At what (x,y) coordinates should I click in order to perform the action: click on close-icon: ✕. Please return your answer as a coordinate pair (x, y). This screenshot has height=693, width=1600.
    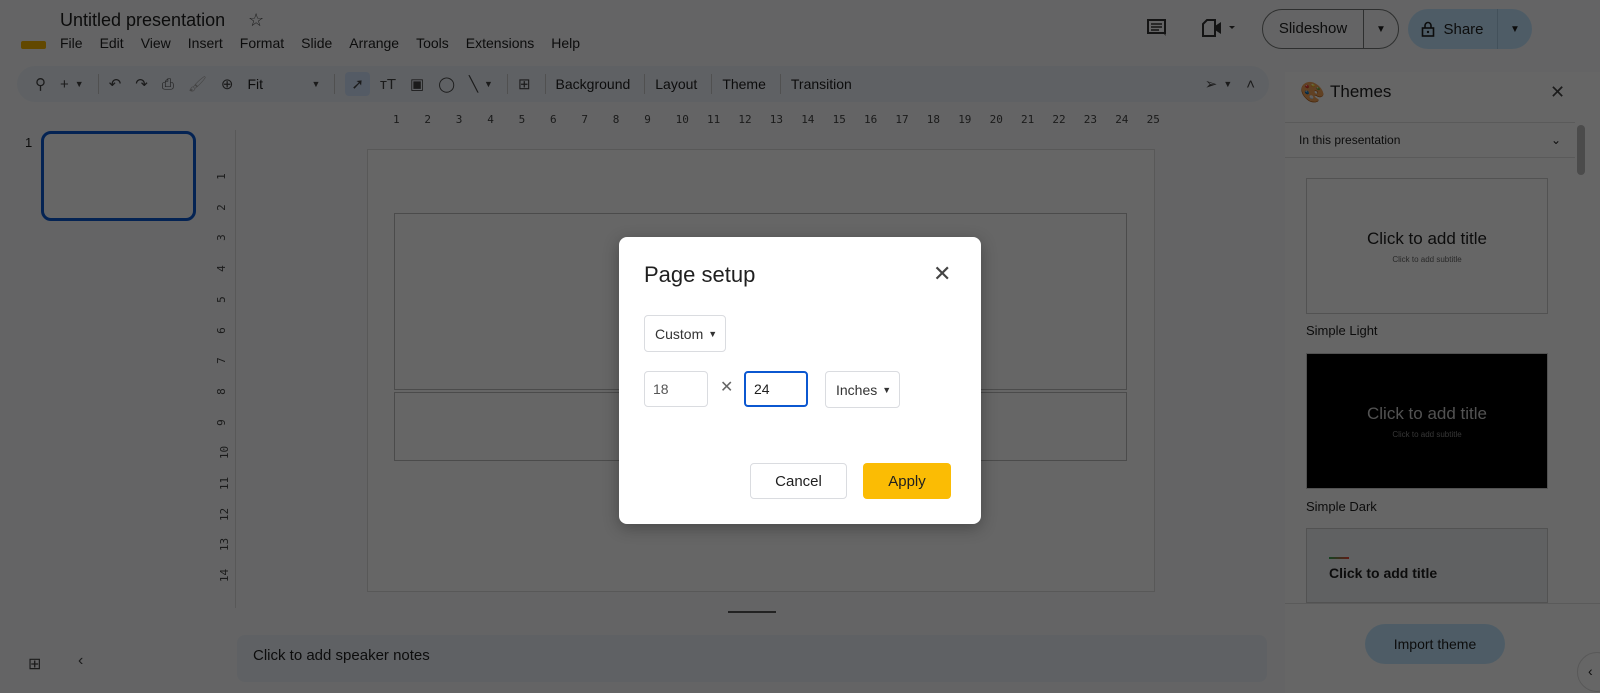
    Looking at the image, I should click on (942, 274).